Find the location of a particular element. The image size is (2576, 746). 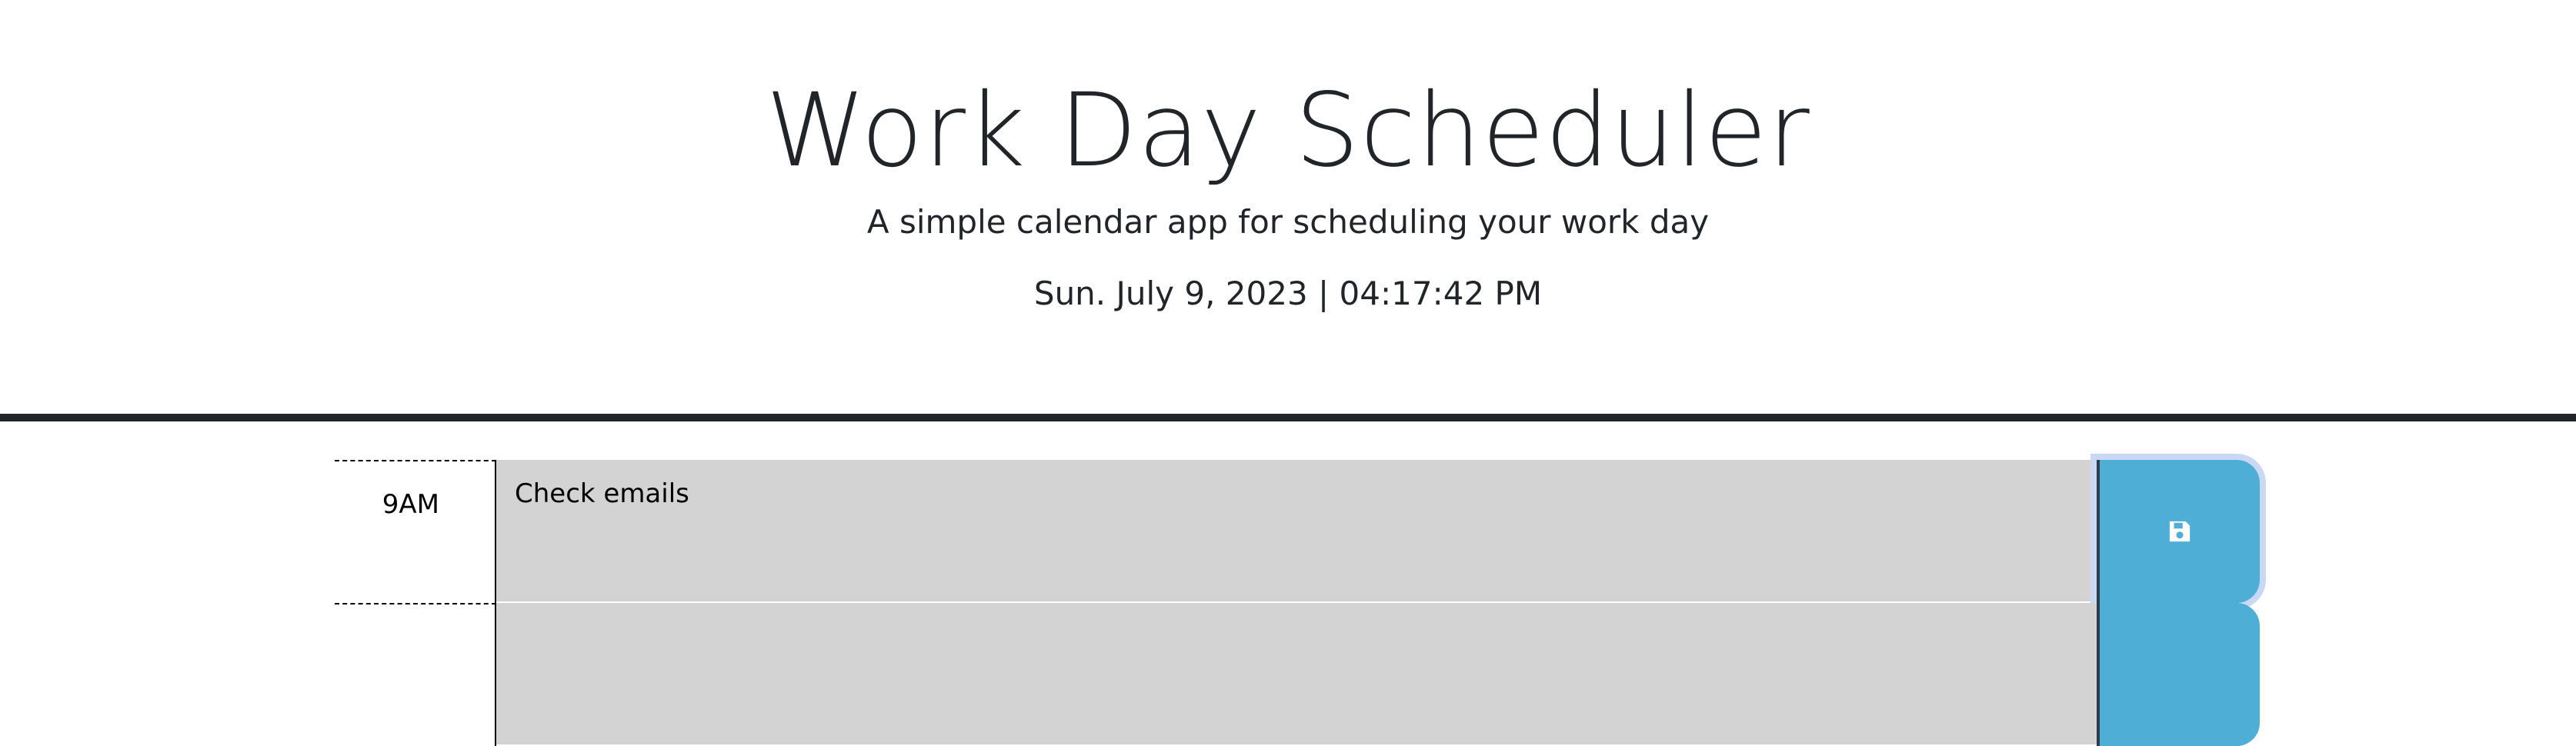

event-description-input: Check emails is located at coordinates (1297, 531).